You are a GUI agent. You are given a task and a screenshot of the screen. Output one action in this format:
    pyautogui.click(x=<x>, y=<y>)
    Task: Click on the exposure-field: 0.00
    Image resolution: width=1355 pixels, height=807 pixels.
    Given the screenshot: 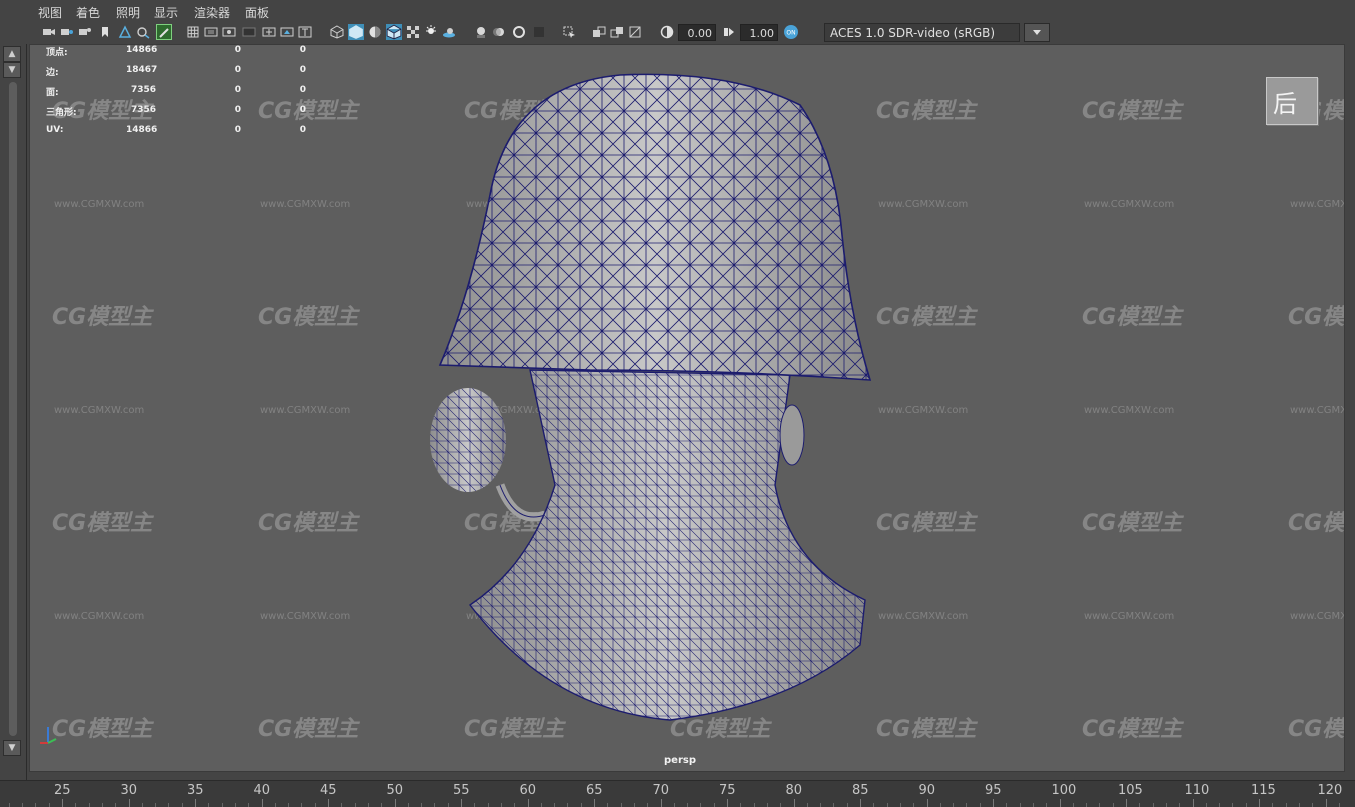 What is the action you would take?
    pyautogui.click(x=697, y=32)
    